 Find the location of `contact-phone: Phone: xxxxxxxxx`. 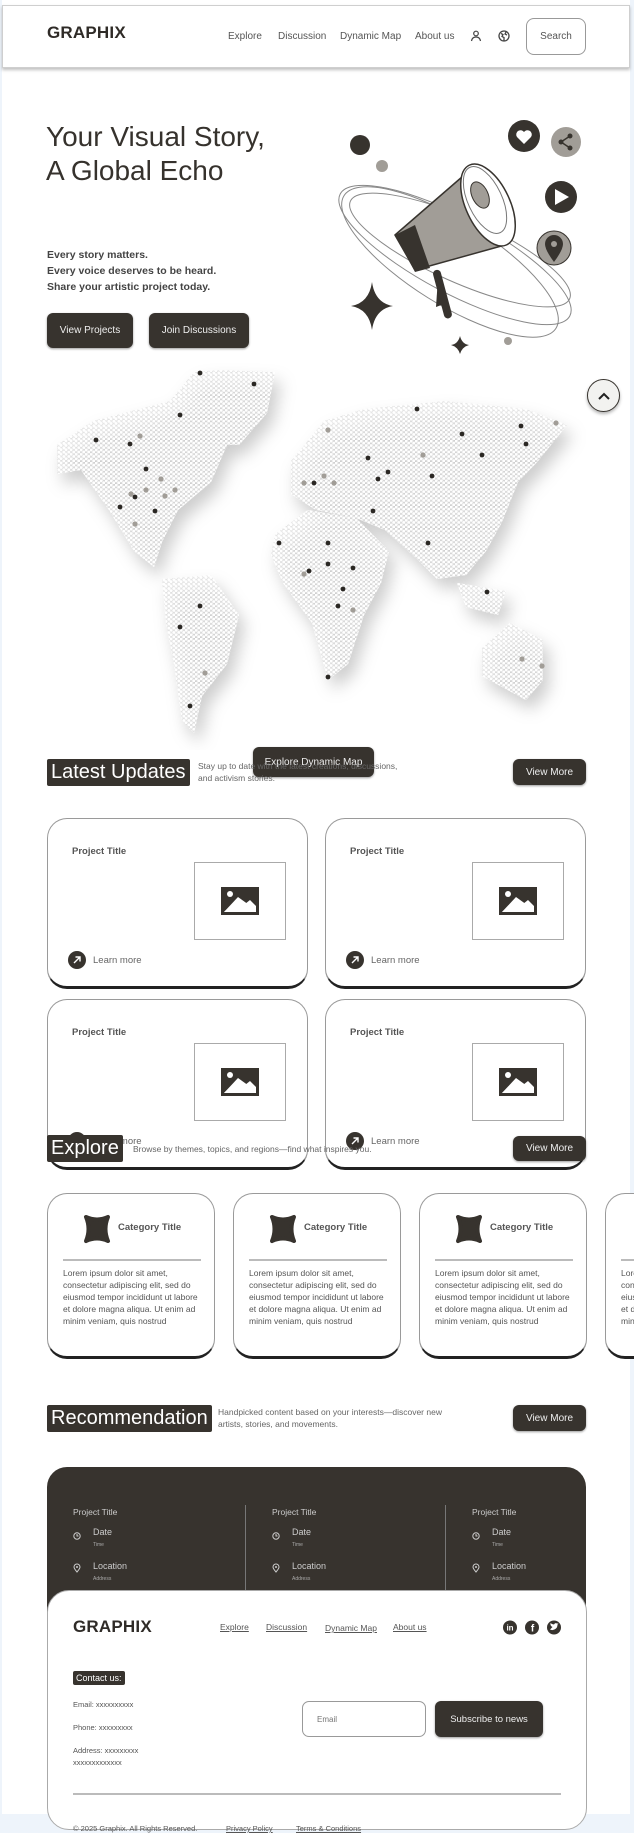

contact-phone: Phone: xxxxxxxxx is located at coordinates (103, 1727).